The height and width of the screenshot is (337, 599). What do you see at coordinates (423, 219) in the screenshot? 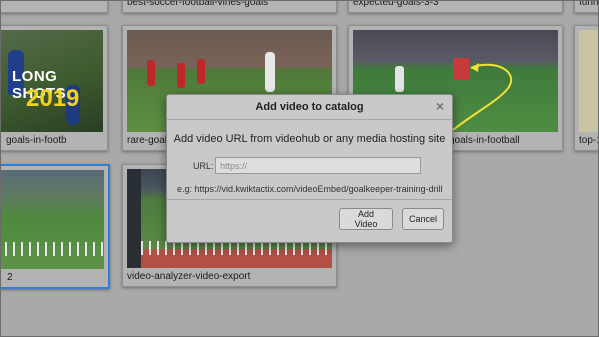
I see `cancel-button: Cancel` at bounding box center [423, 219].